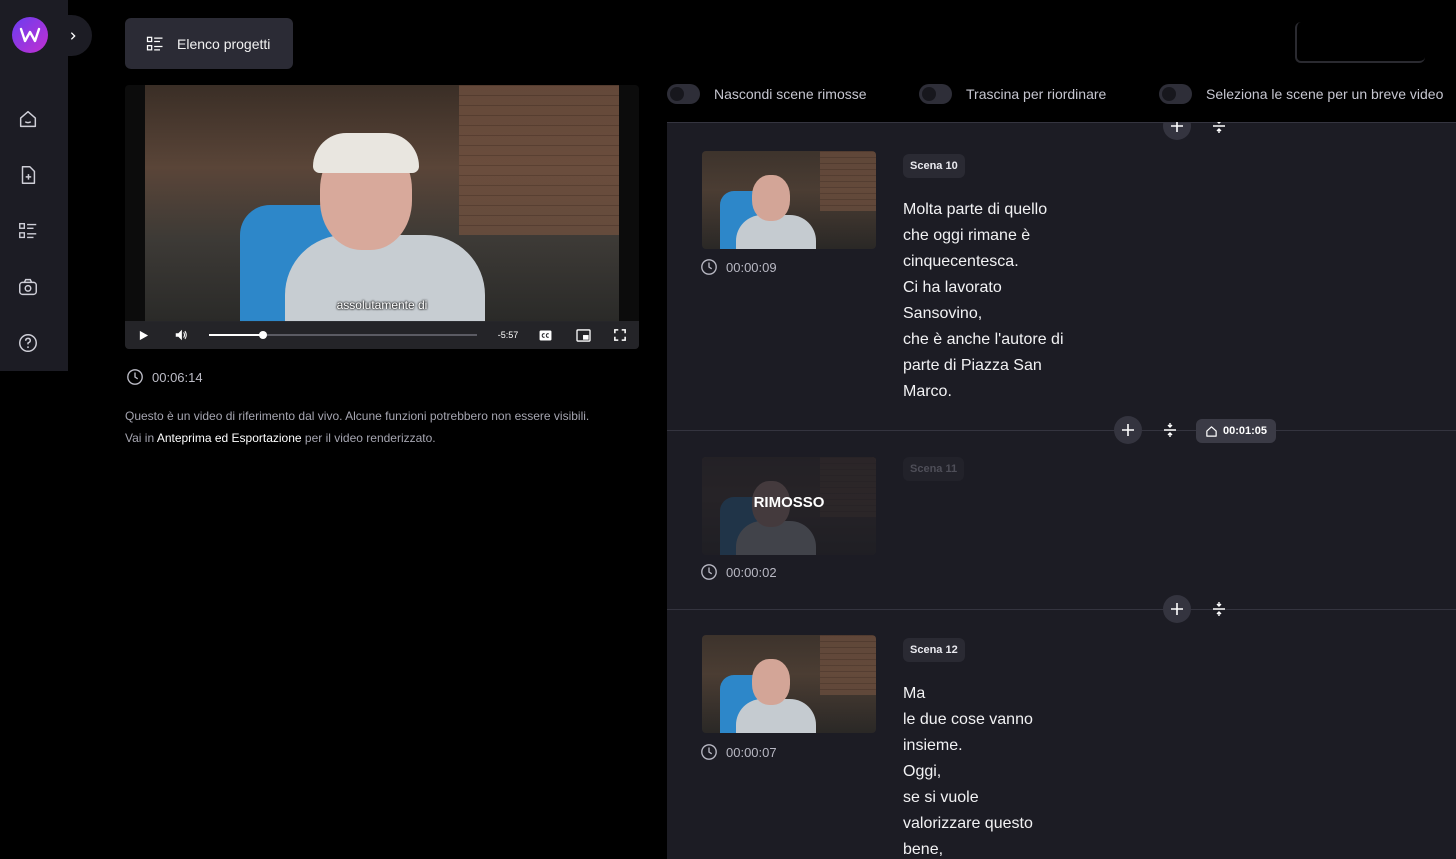  I want to click on camera-icon, so click(28, 287).